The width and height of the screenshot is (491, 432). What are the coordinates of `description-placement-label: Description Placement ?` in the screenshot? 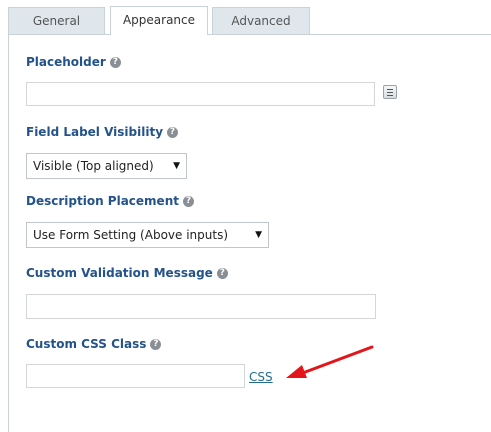 It's located at (110, 201).